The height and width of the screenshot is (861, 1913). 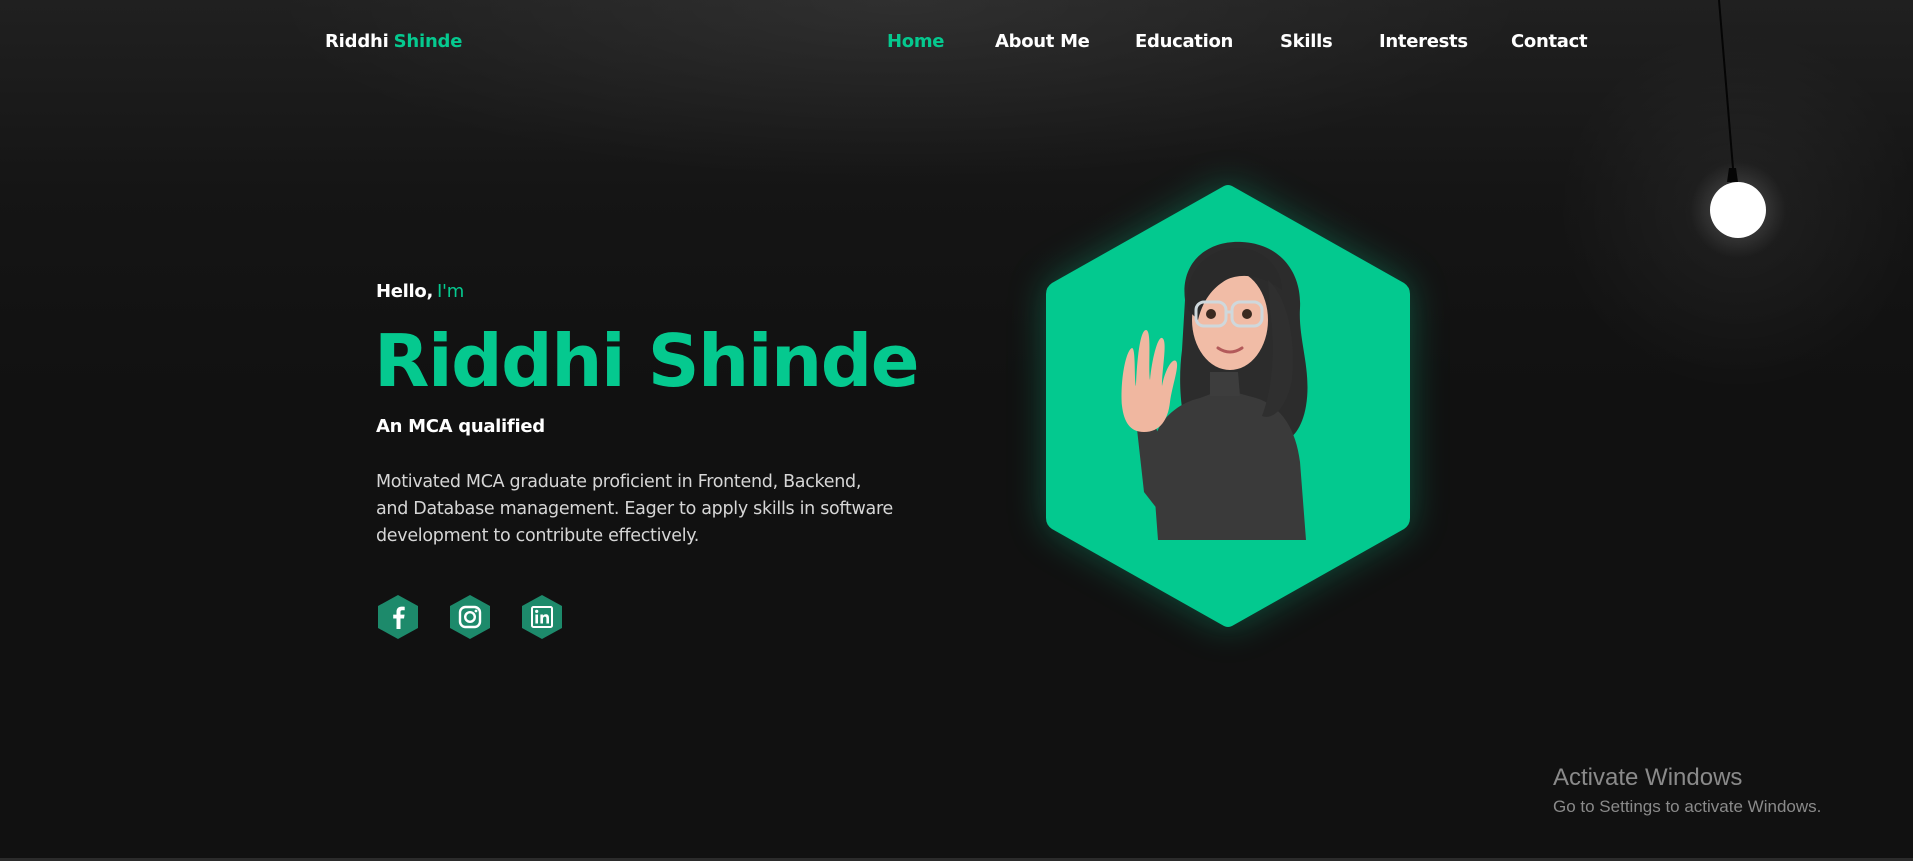 I want to click on avatar, so click(x=1224, y=409).